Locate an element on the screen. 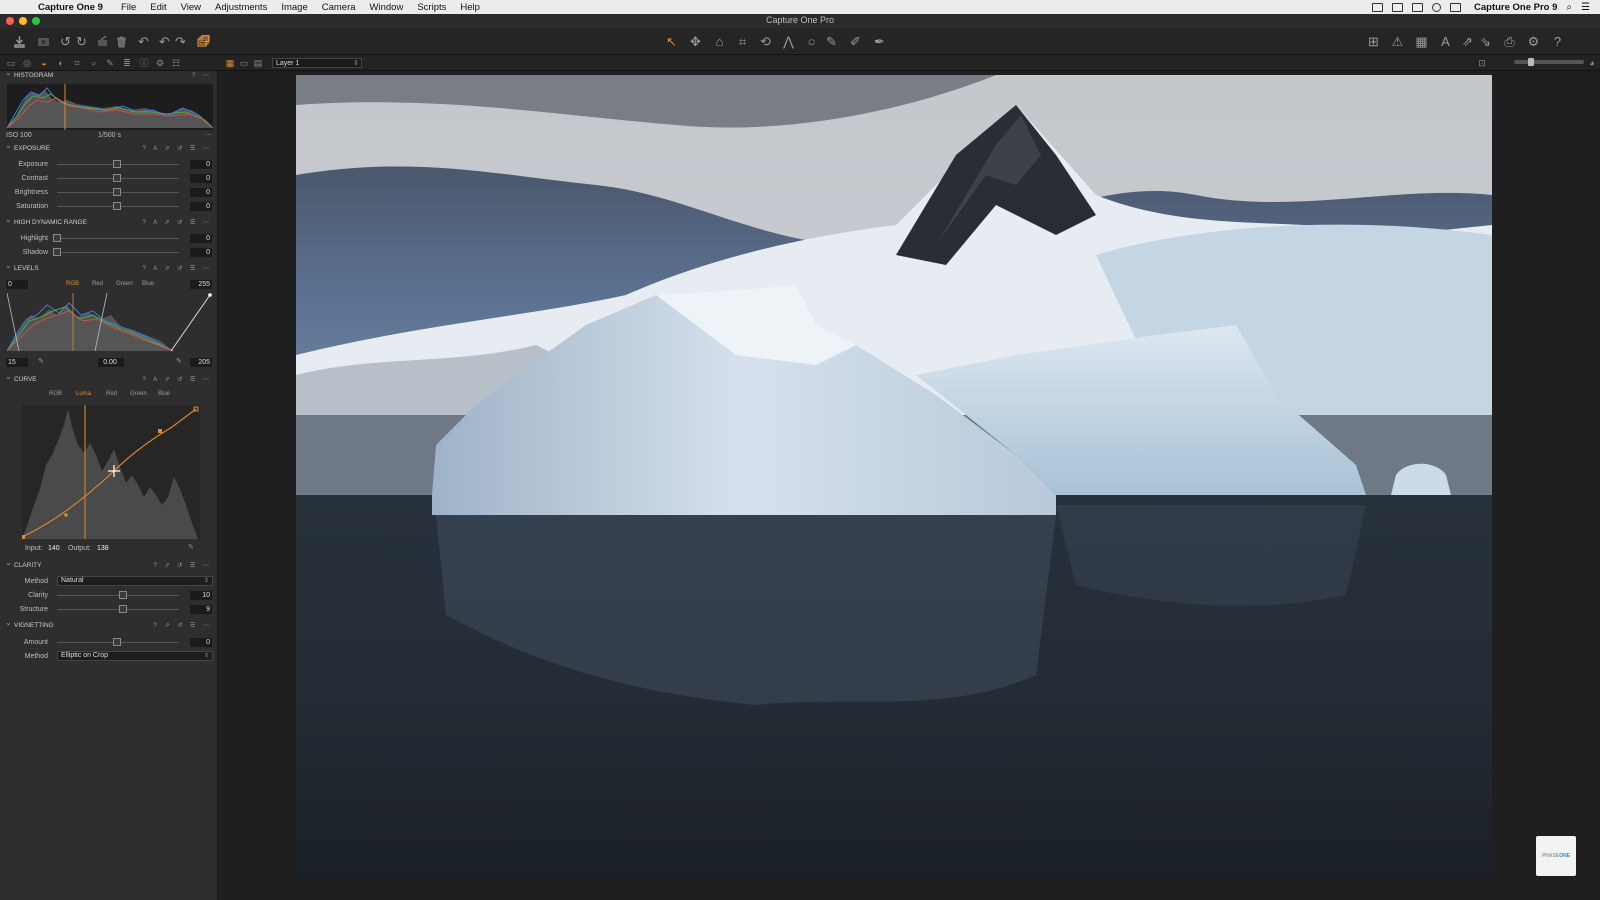 This screenshot has width=1600, height=900. curve-tab-green: Green is located at coordinates (138, 394).